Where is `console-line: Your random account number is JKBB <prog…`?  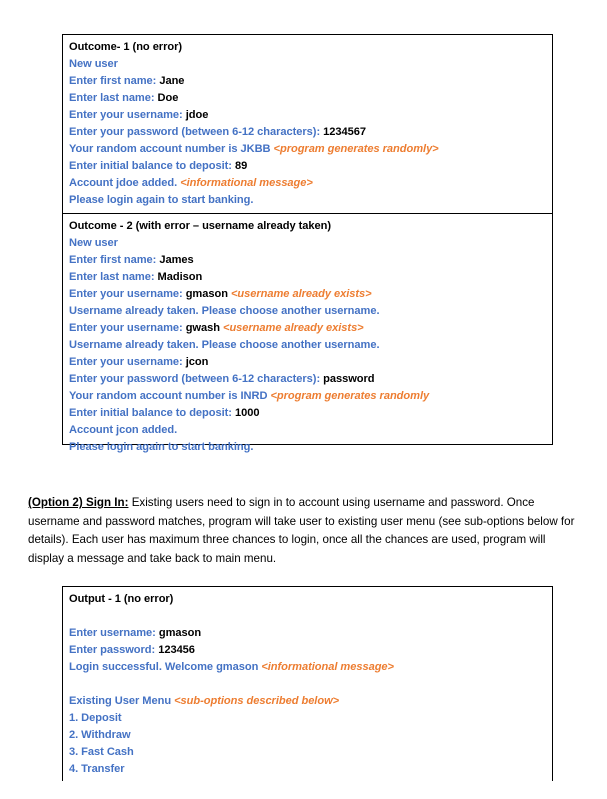
console-line: Your random account number is JKBB <prog… is located at coordinates (310, 149).